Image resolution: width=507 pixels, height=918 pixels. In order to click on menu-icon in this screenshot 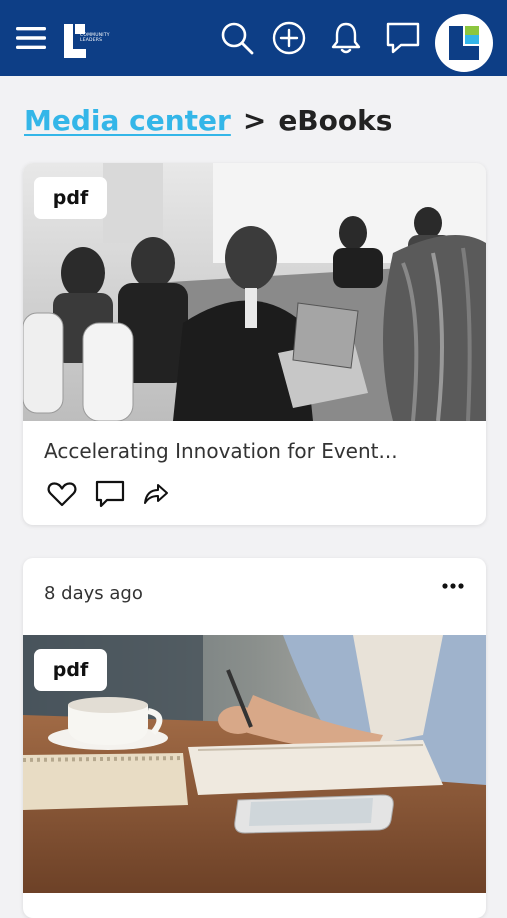, I will do `click(31, 38)`.